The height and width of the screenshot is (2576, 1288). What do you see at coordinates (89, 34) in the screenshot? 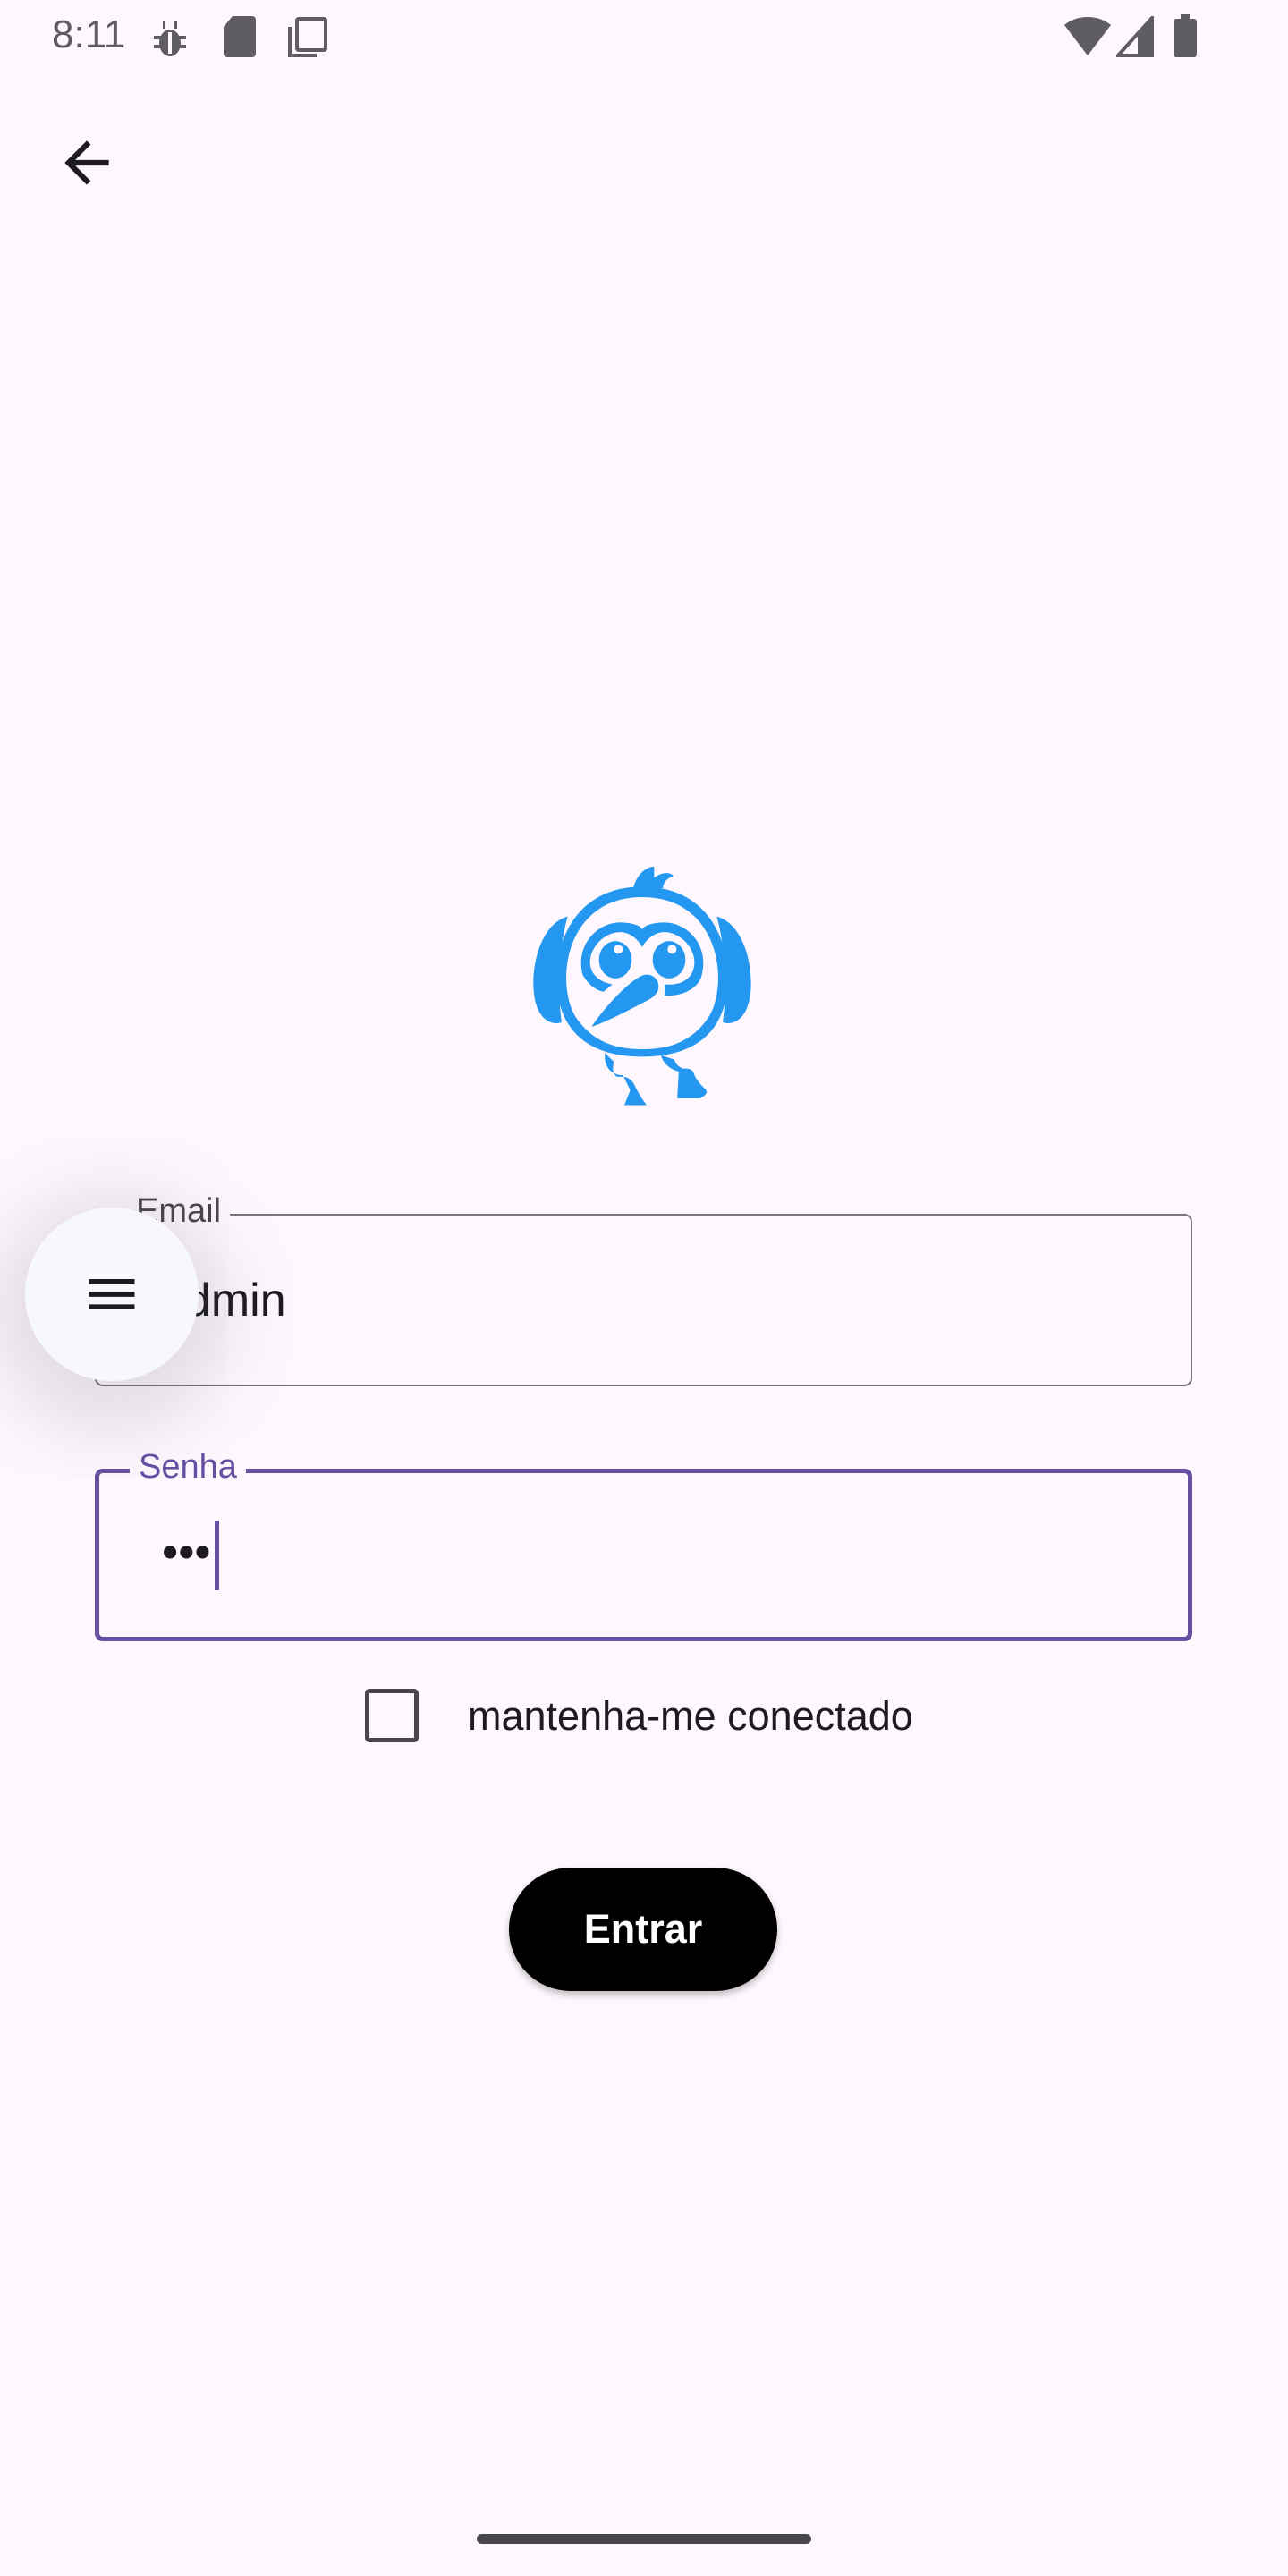
I see `status-time: 8:11` at bounding box center [89, 34].